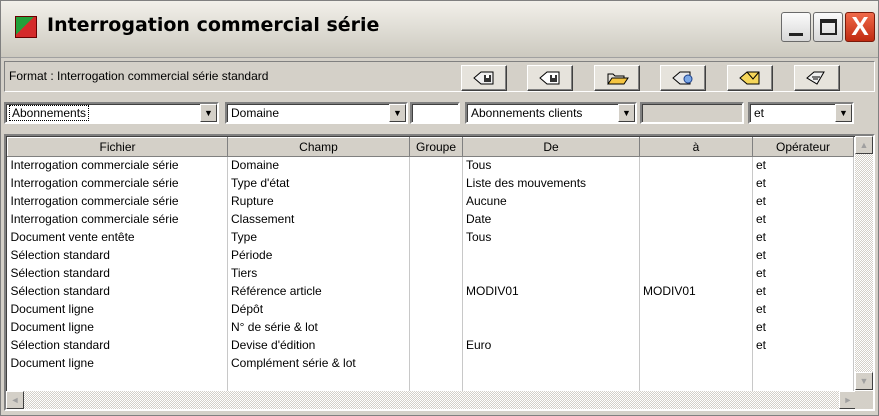  What do you see at coordinates (318, 183) in the screenshot?
I see `table-cell: Type d'état` at bounding box center [318, 183].